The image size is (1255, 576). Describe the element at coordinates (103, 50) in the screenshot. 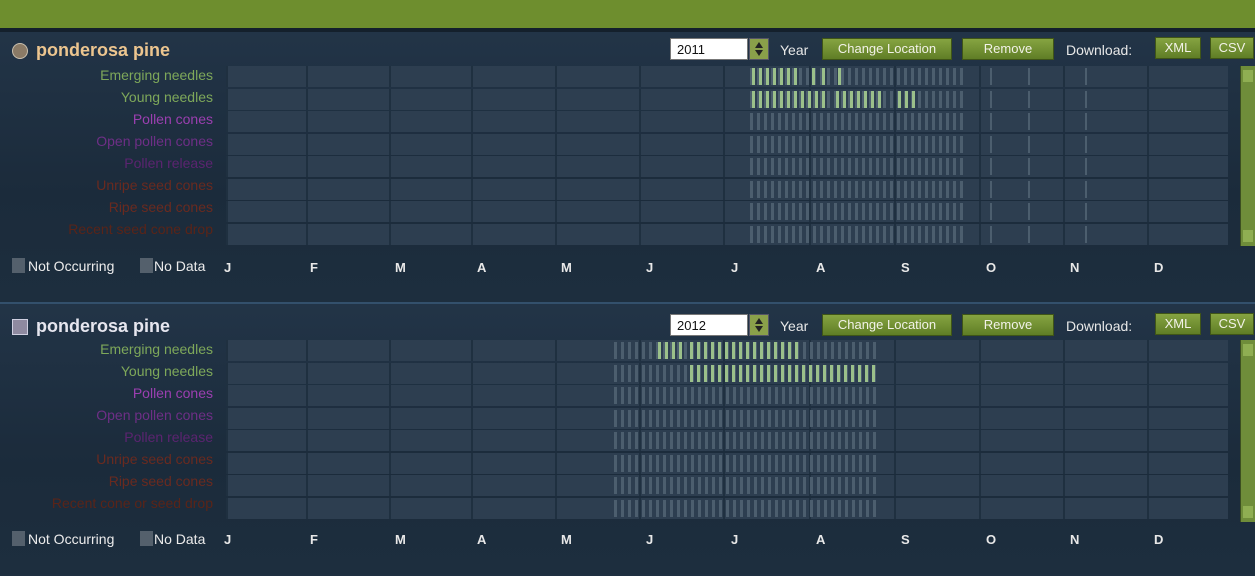

I see `species-title: ponderosa pine` at that location.